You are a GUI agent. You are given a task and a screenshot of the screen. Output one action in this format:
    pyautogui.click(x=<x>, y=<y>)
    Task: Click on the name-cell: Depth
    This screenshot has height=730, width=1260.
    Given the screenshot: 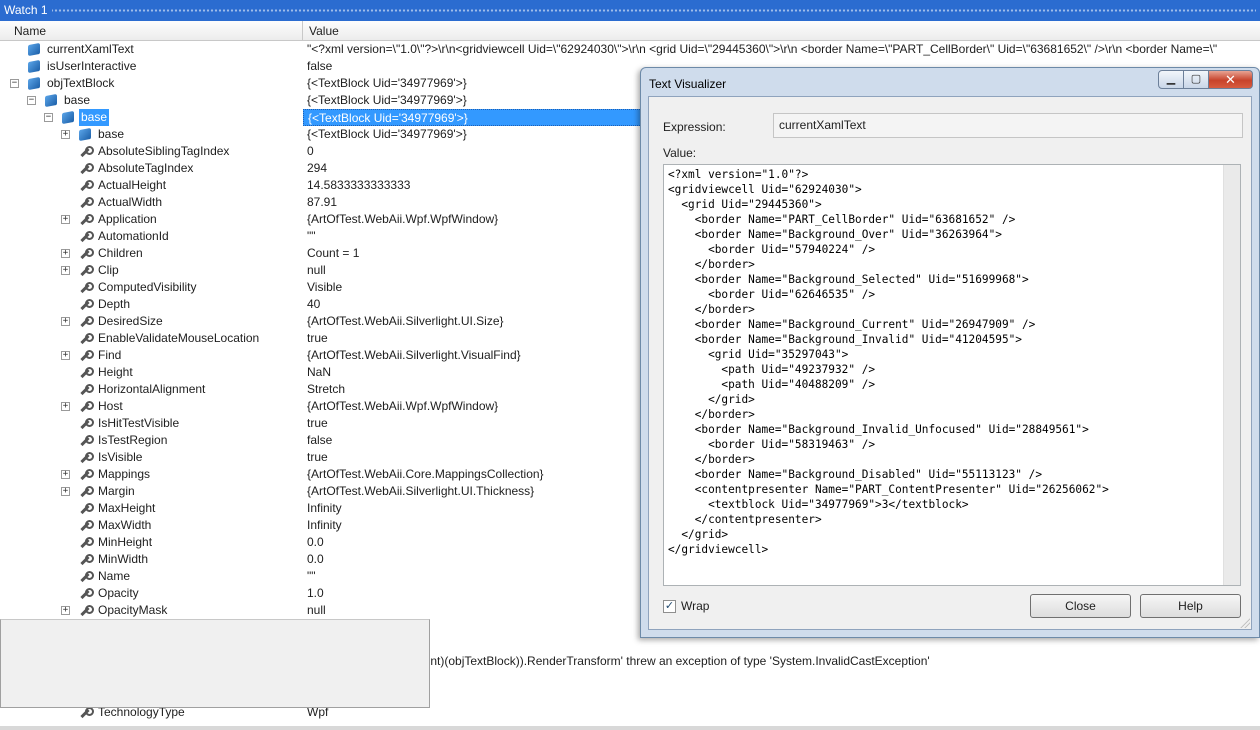 What is the action you would take?
    pyautogui.click(x=151, y=304)
    